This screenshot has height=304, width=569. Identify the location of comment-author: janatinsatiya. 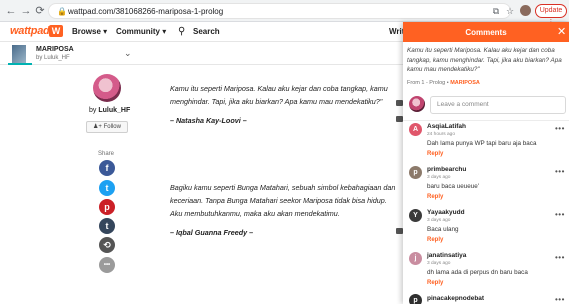
(446, 255).